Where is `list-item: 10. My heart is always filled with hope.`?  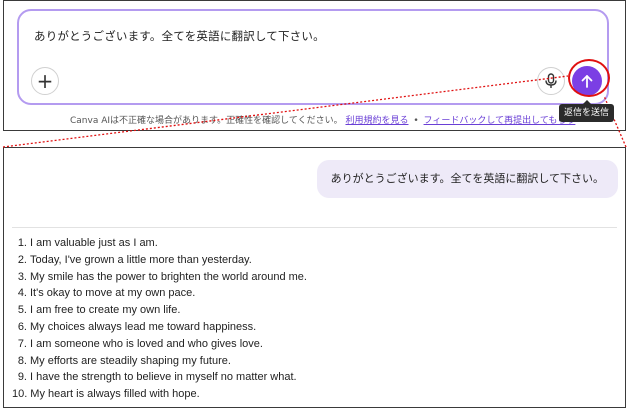 list-item: 10. My heart is always filled with hope. is located at coordinates (106, 394).